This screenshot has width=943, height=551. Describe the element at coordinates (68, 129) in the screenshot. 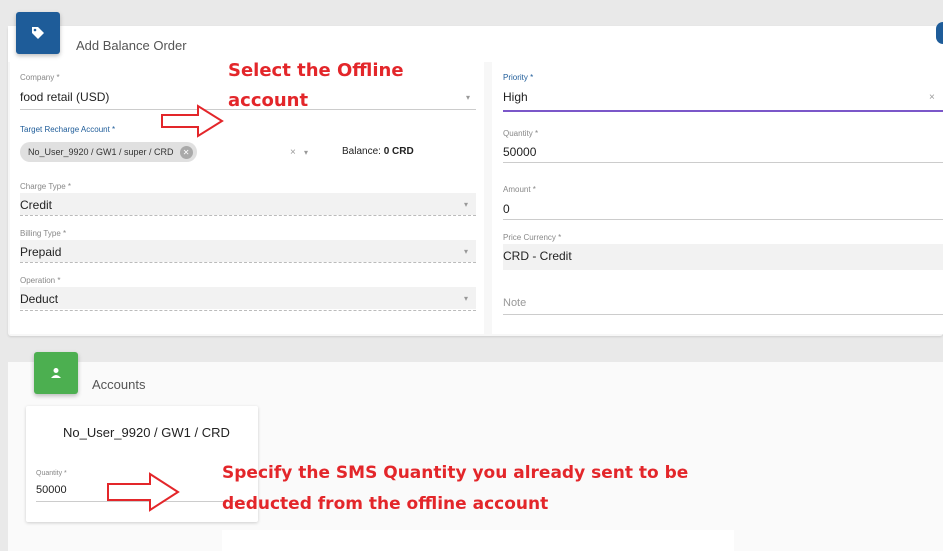

I see `target-account-label: Target Recharge Account *` at that location.